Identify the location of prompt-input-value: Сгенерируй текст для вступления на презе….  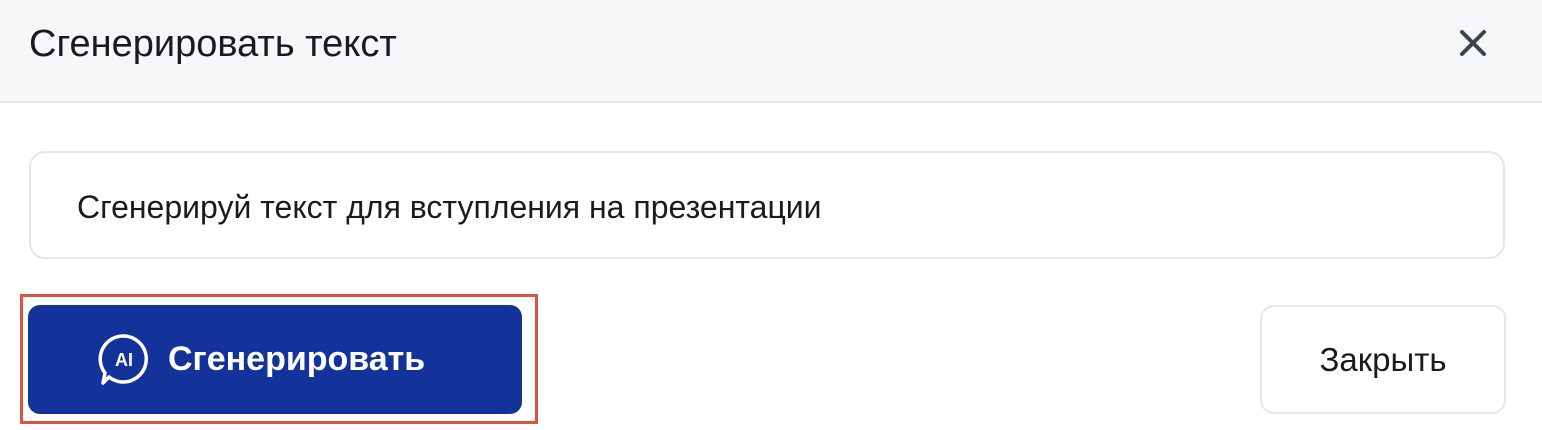
(449, 207).